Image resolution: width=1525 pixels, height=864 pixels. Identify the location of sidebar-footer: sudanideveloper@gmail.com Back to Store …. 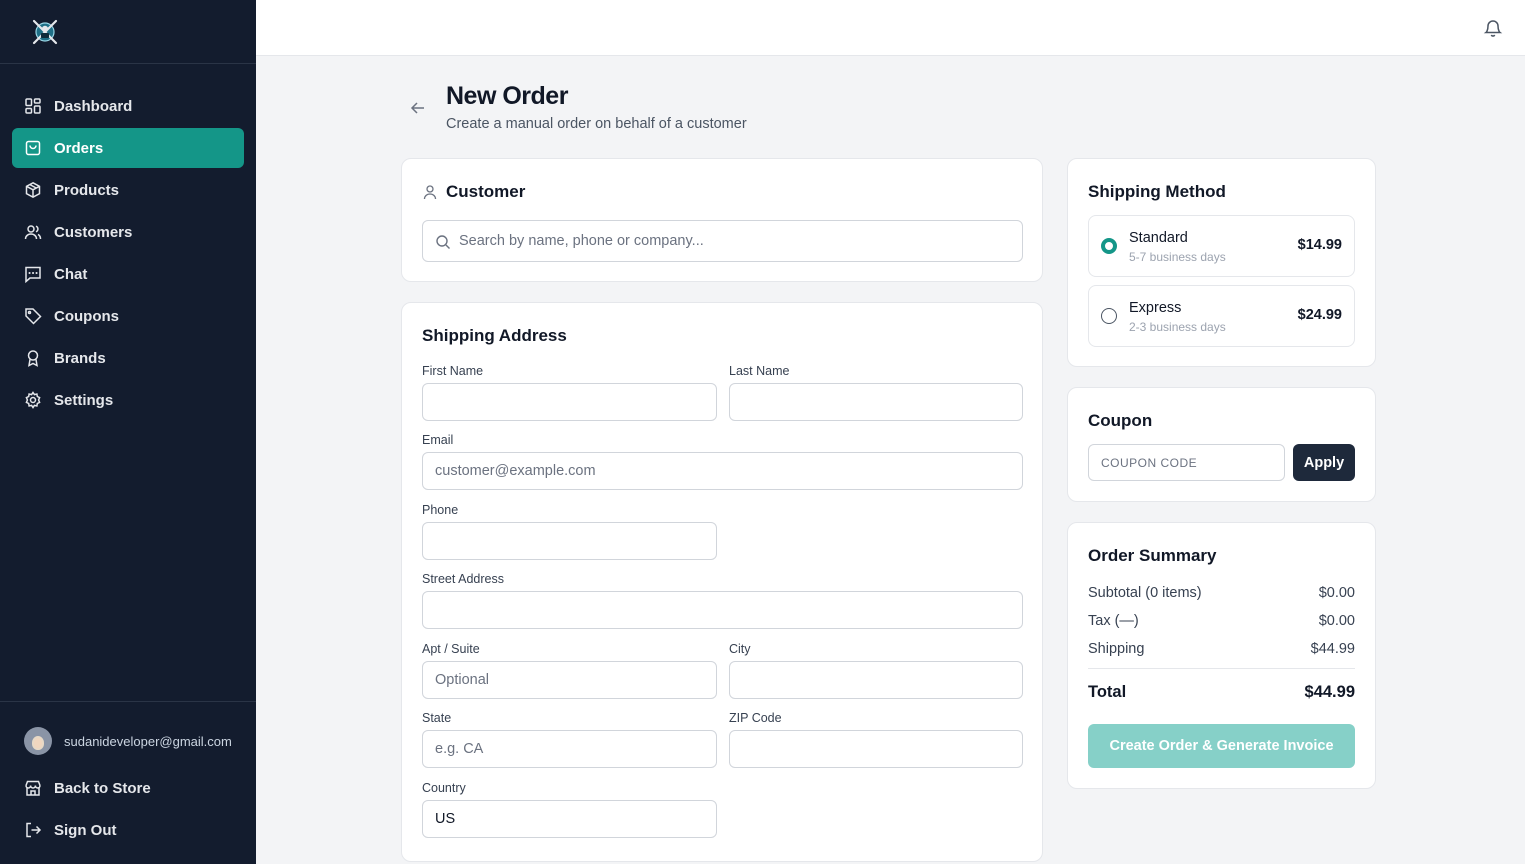
(128, 776).